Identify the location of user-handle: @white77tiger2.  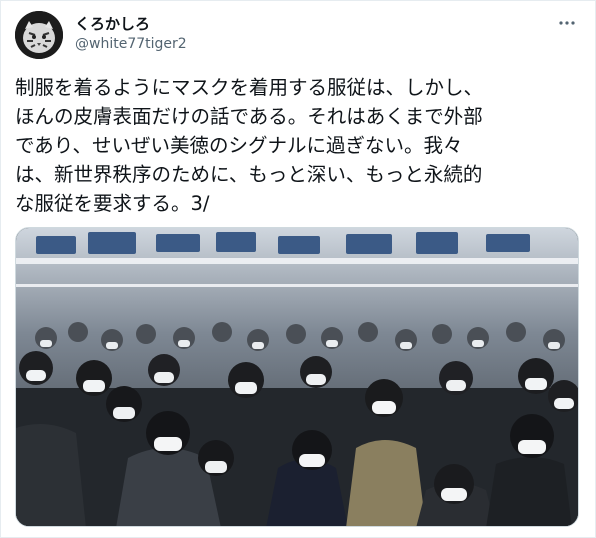
(131, 44).